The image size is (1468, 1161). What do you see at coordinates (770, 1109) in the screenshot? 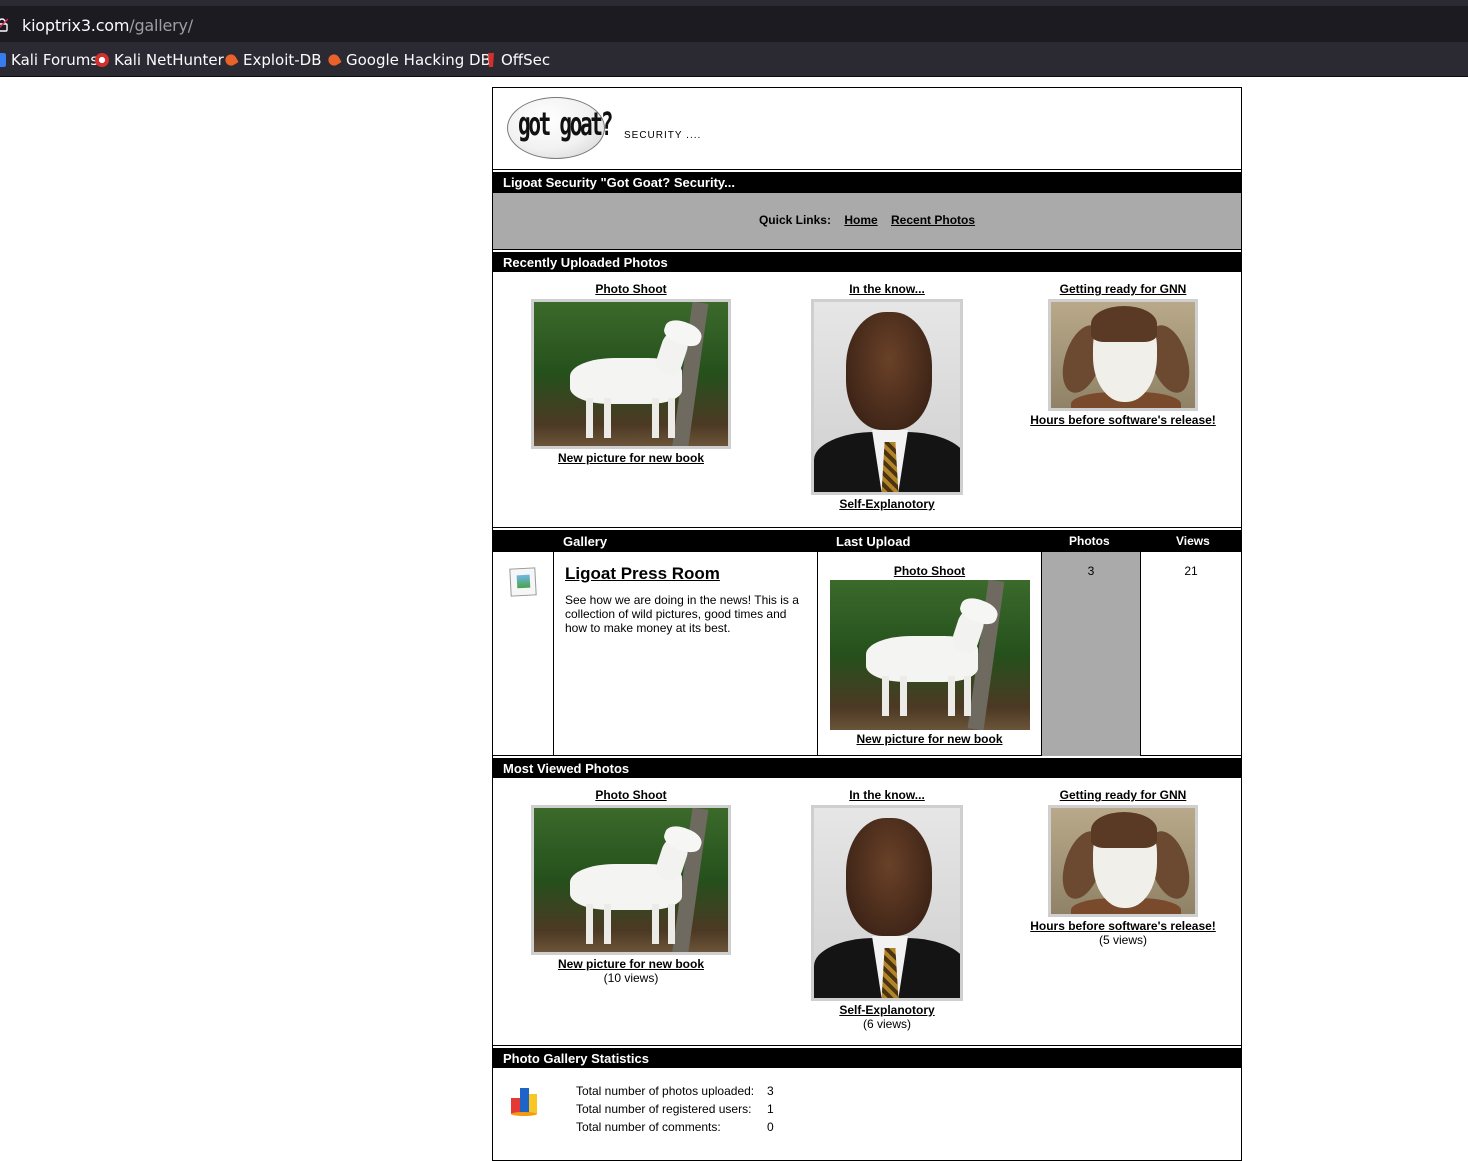
I see `stat-value: 1` at bounding box center [770, 1109].